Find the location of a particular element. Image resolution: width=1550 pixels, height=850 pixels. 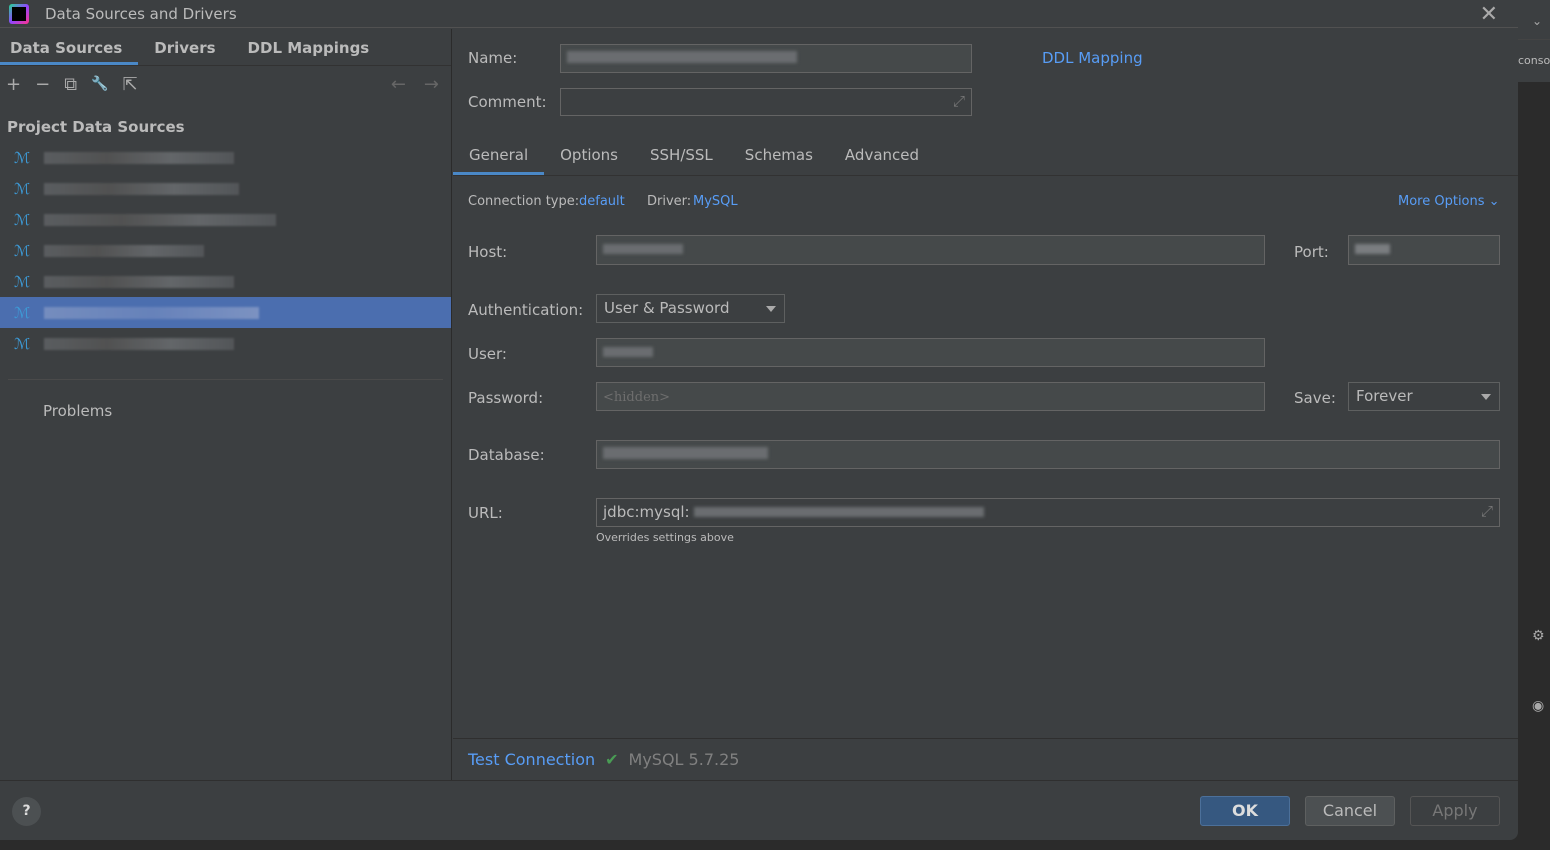

user-label: User: is located at coordinates (487, 354).